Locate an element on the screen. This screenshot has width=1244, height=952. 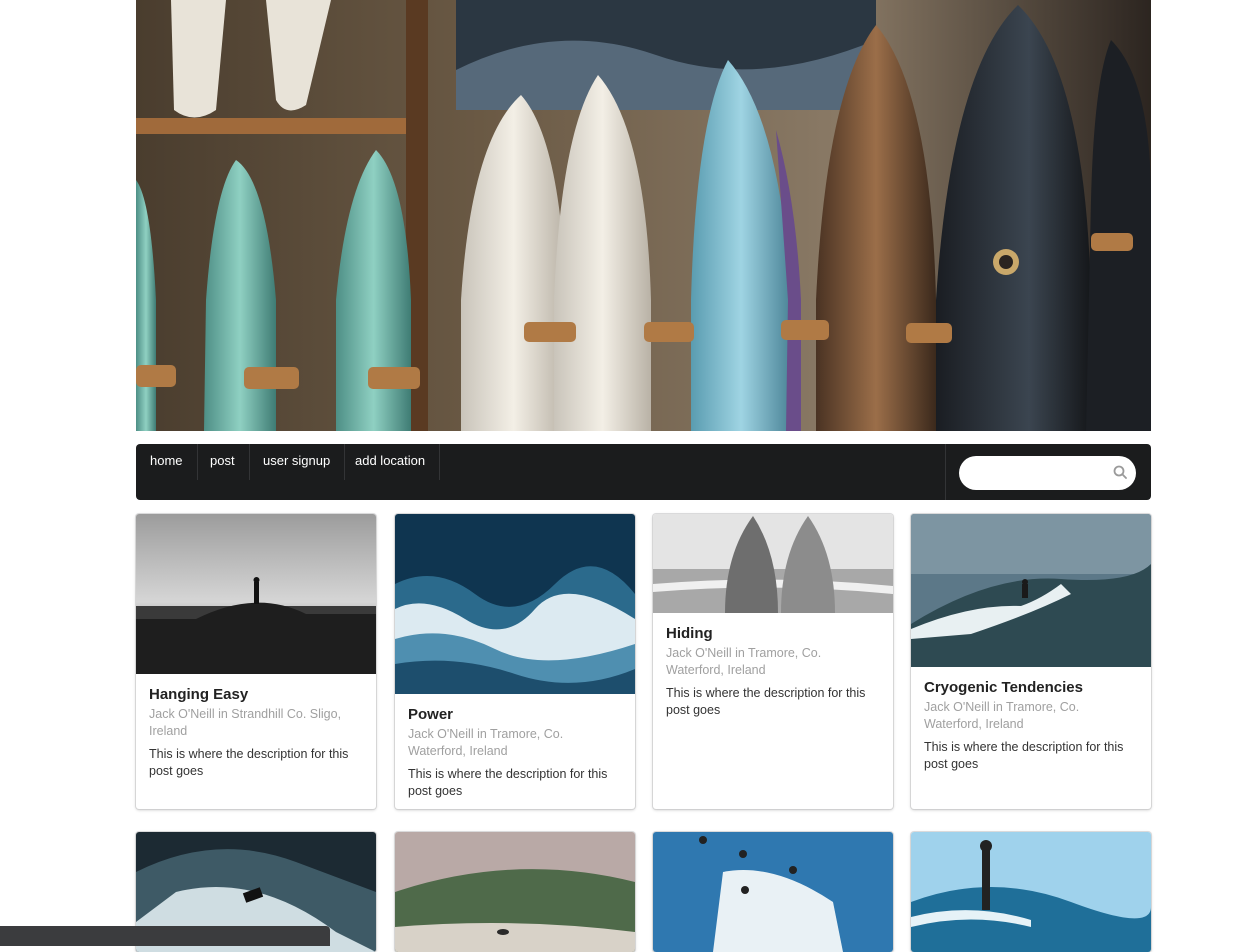
post-title: Hanging Easy is located at coordinates (256, 695).